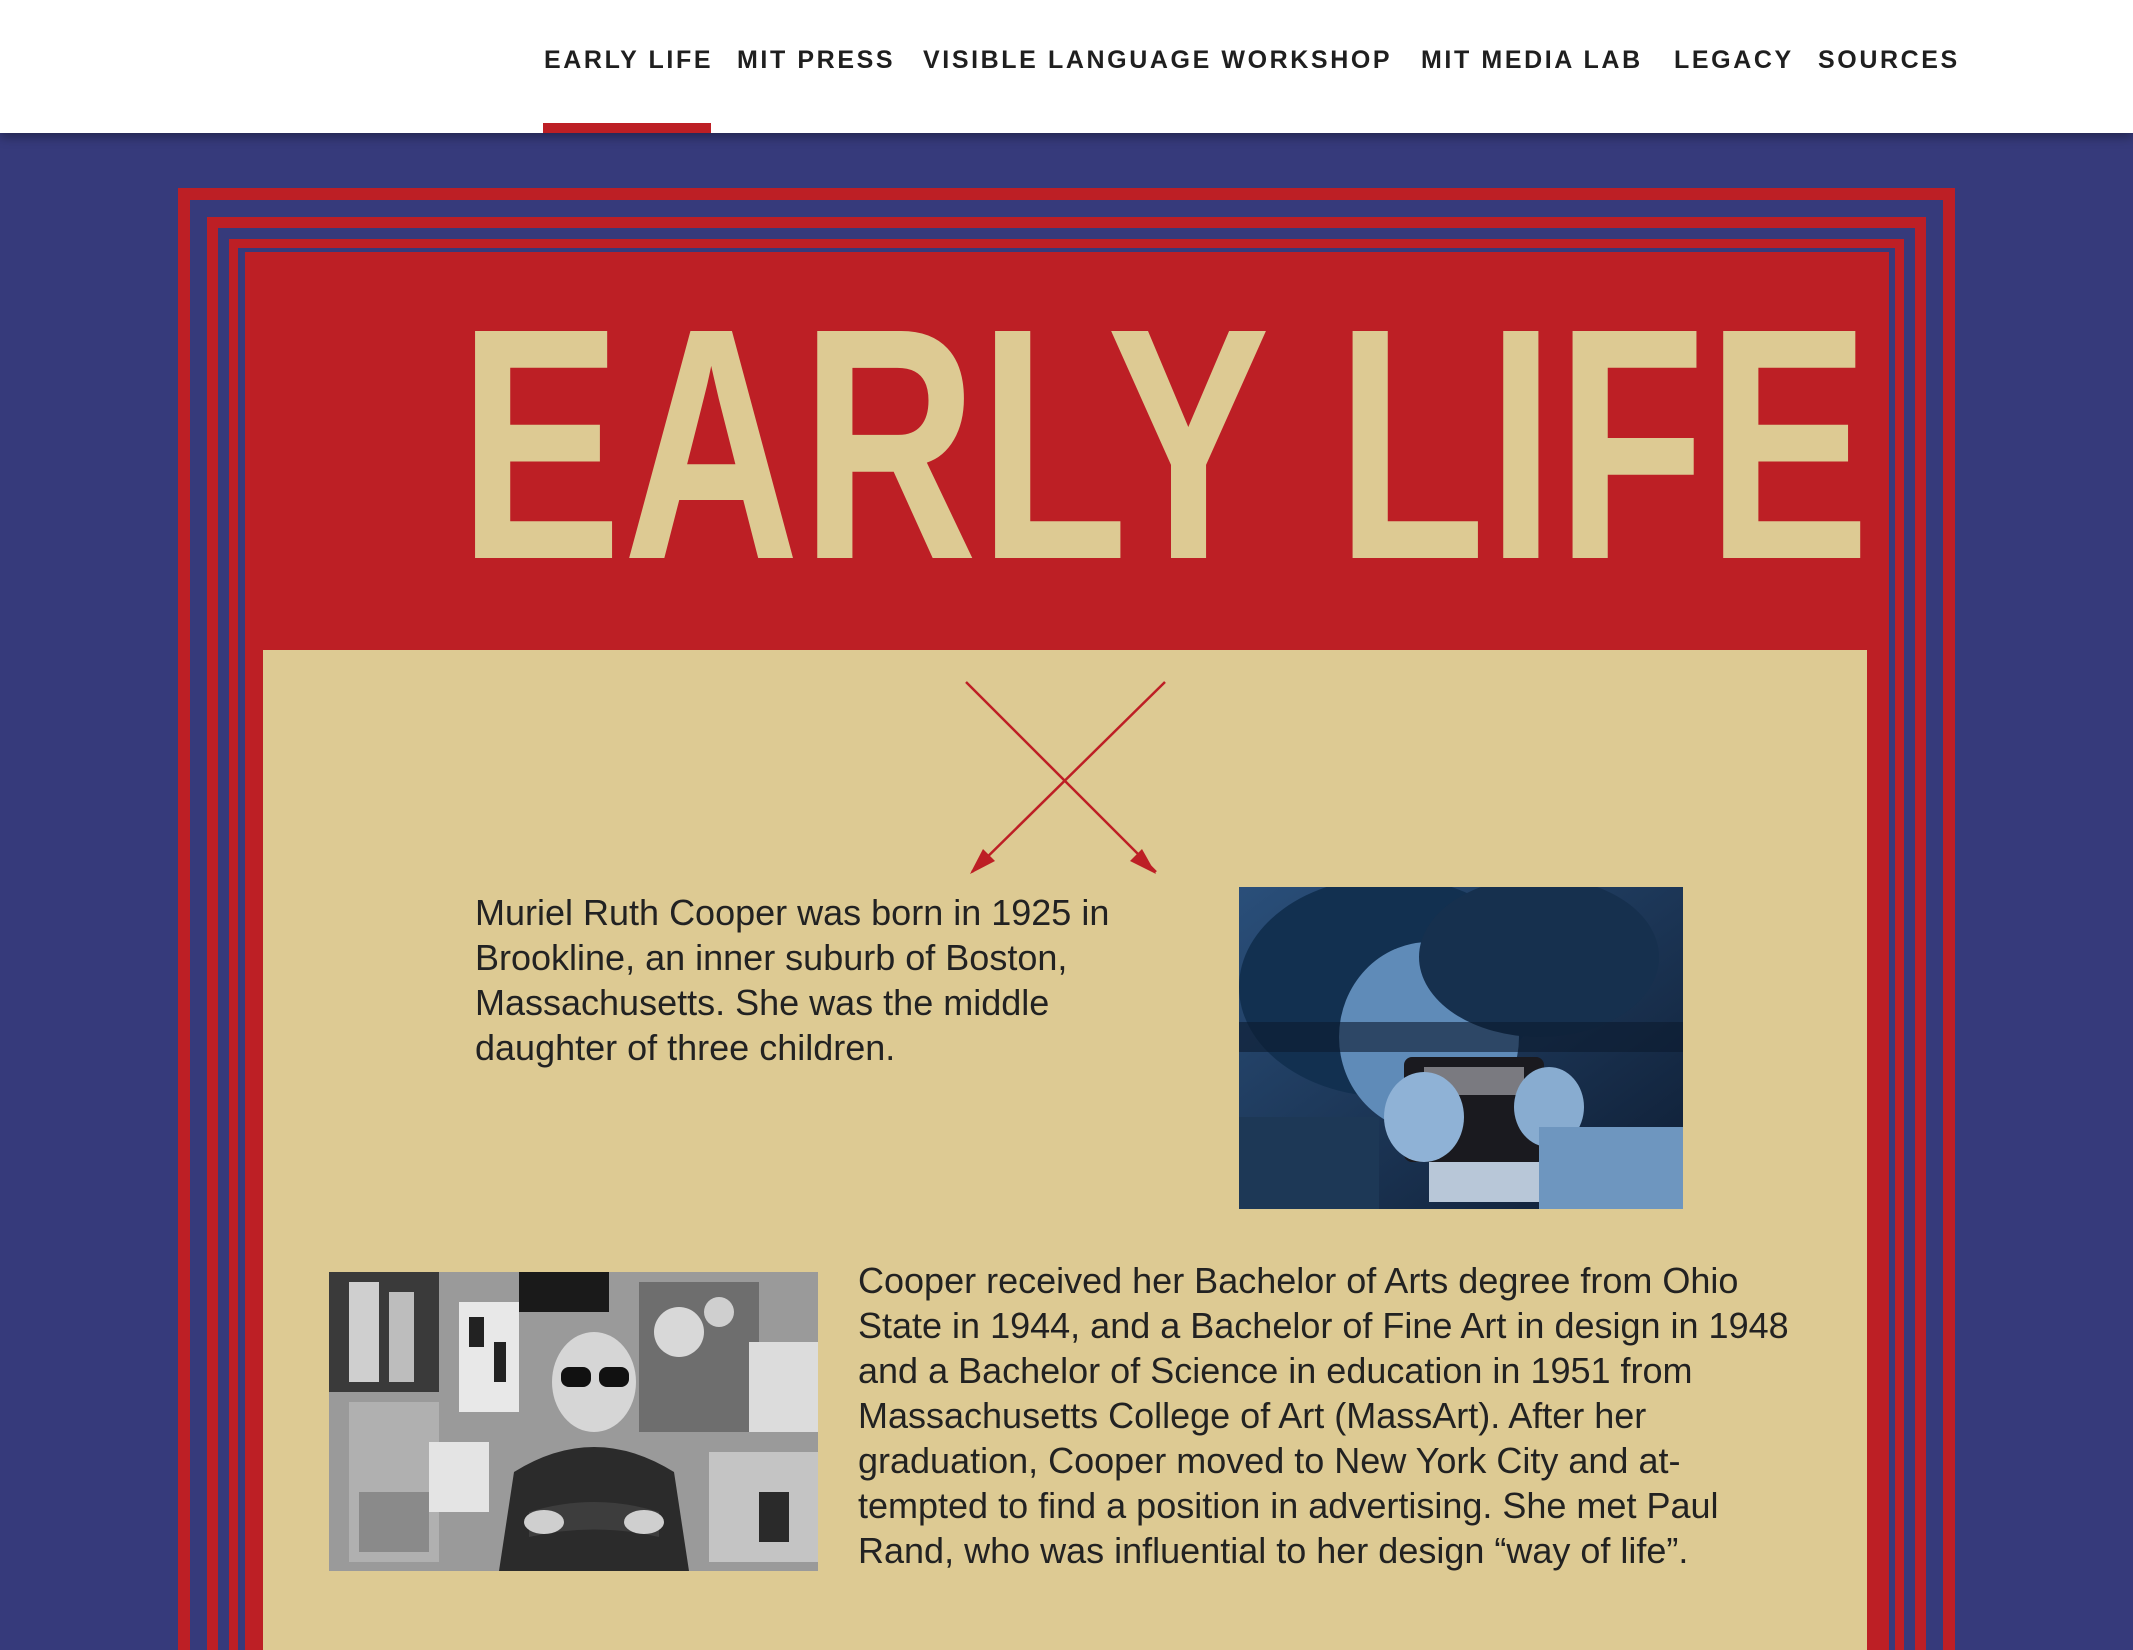 The height and width of the screenshot is (1650, 2133). Describe the element at coordinates (1878, 1150) in the screenshot. I see `poster-body-right-border` at that location.